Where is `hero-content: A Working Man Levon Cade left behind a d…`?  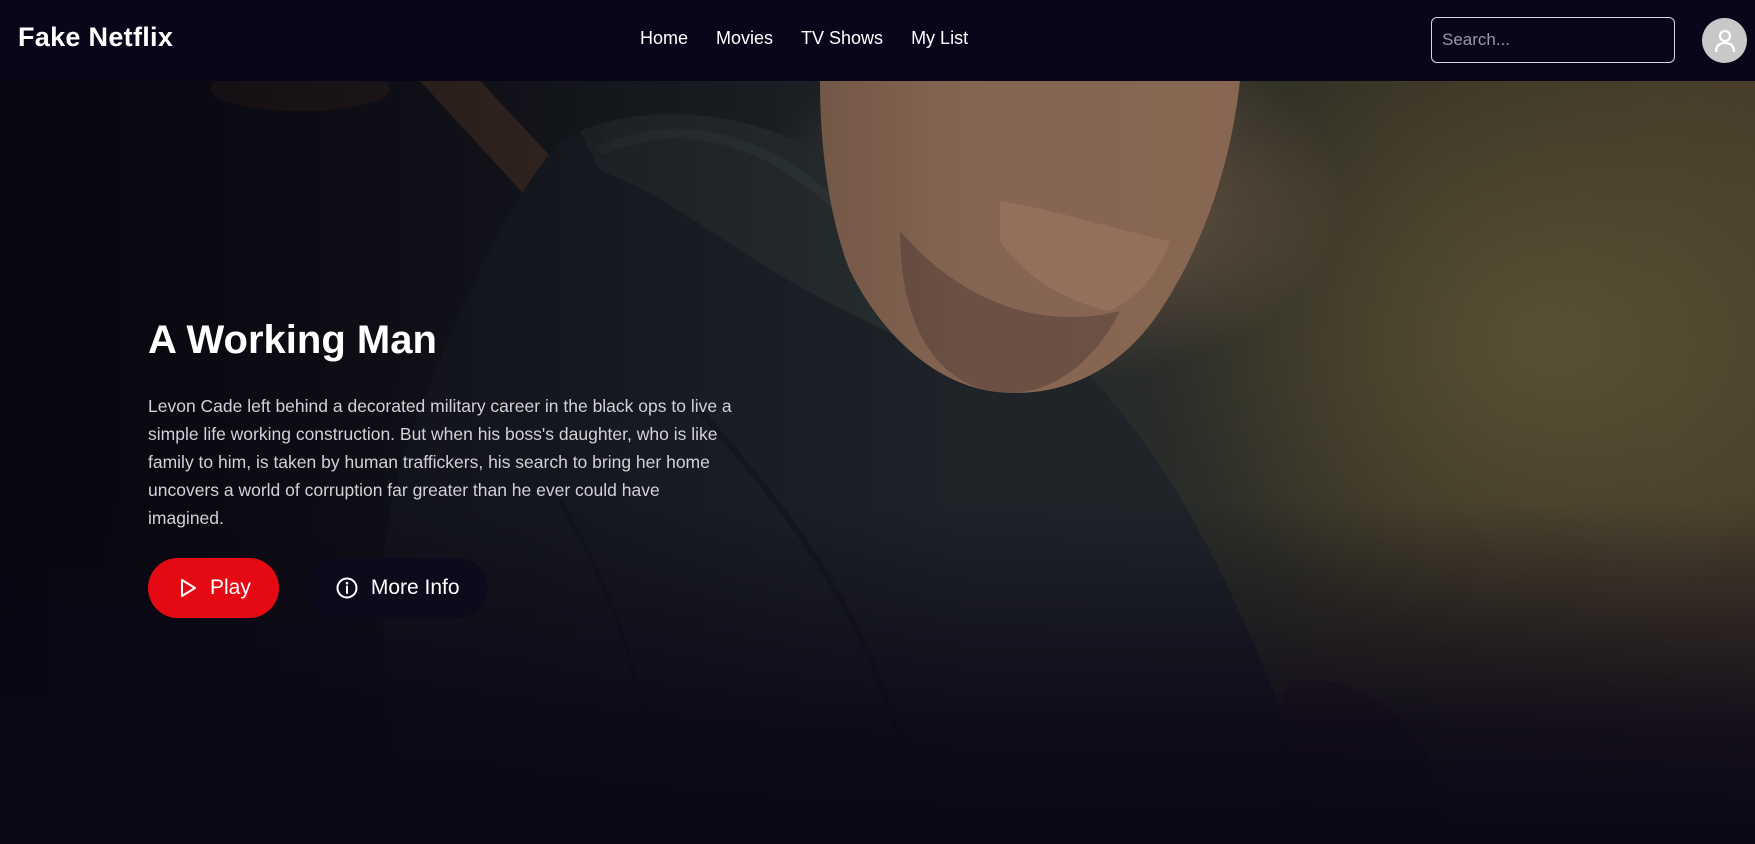 hero-content: A Working Man Levon Cade left behind a d… is located at coordinates (443, 468).